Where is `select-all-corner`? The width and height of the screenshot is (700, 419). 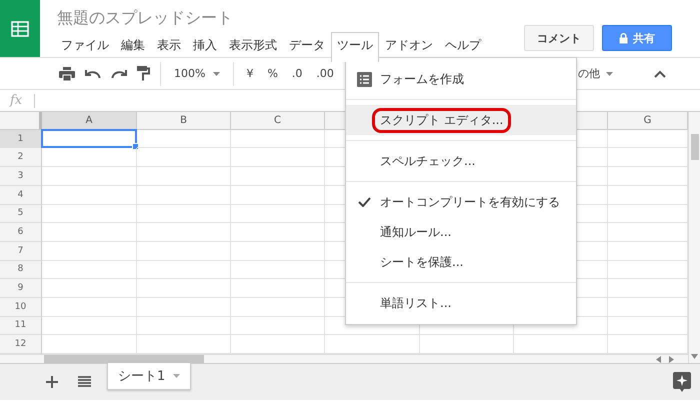 select-all-corner is located at coordinates (21, 121).